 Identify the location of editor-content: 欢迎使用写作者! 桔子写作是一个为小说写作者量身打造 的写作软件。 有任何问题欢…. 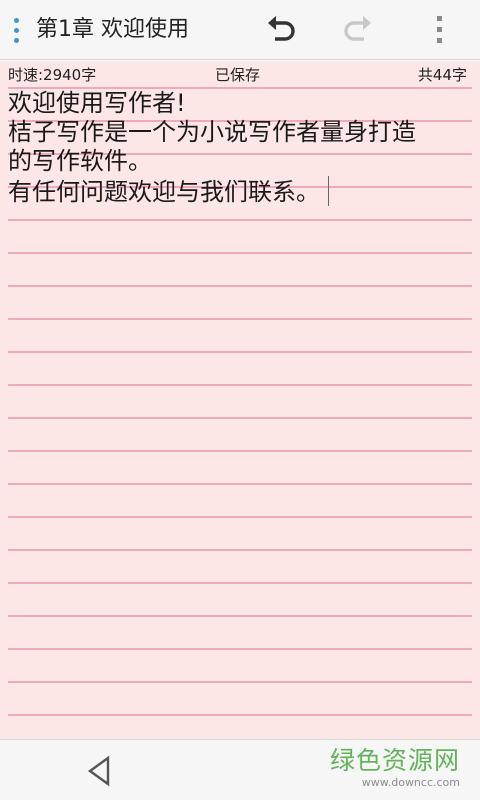
(241, 148).